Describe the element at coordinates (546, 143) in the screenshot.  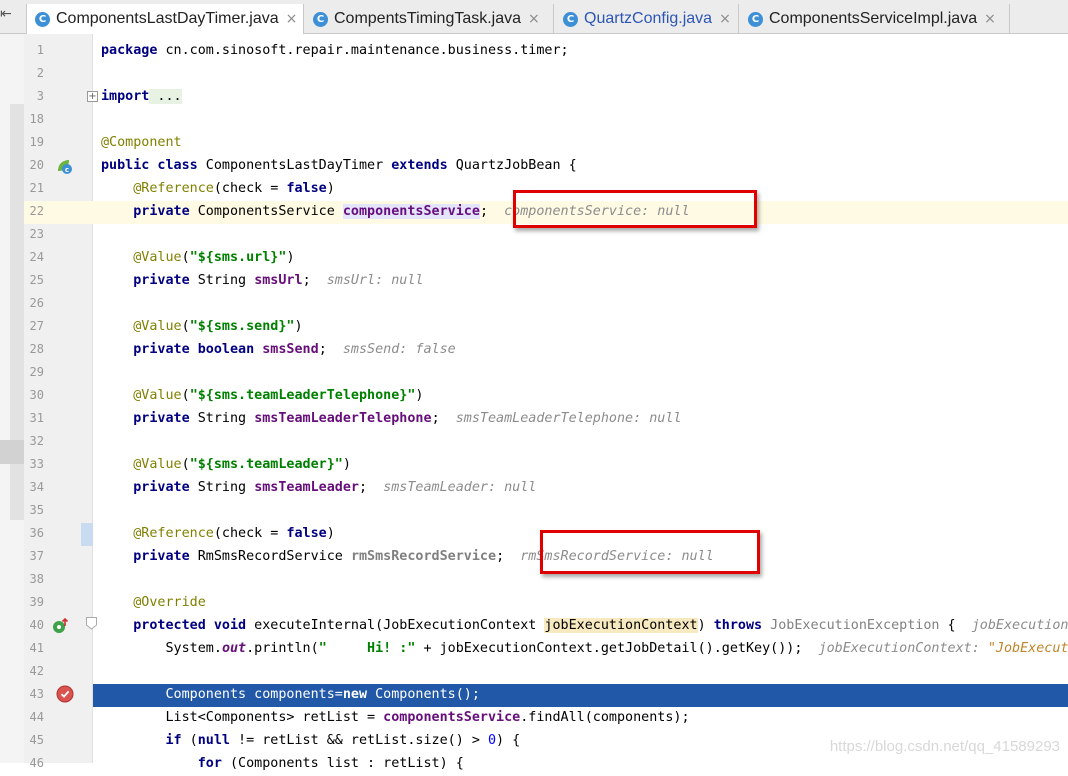
I see `code-line: 19 @Component` at that location.